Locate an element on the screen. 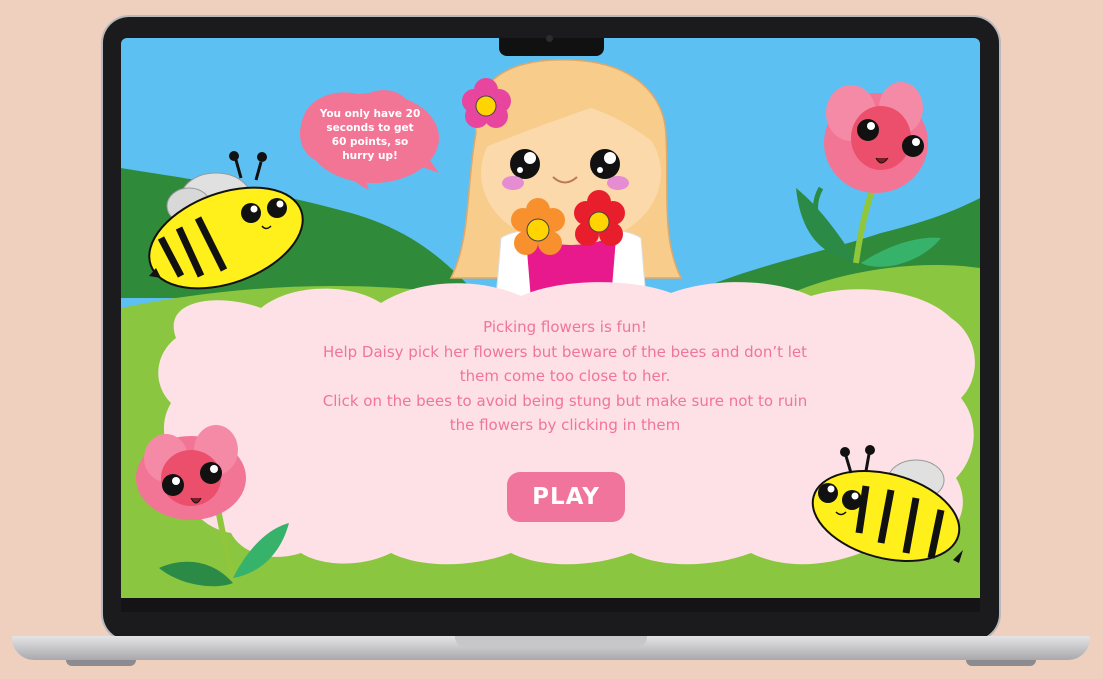  laptop-foot-left is located at coordinates (101, 663).